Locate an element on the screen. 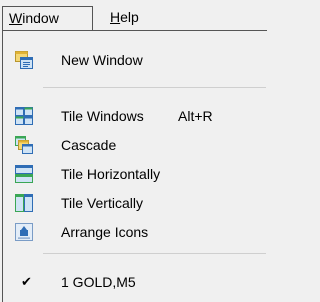 The height and width of the screenshot is (302, 320). menu-help-mnemonic: H is located at coordinates (115, 17).